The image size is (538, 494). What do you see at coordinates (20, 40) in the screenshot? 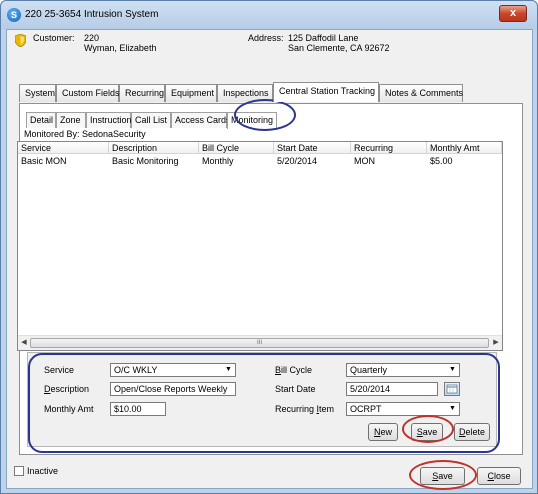
I see `shield-icon` at bounding box center [20, 40].